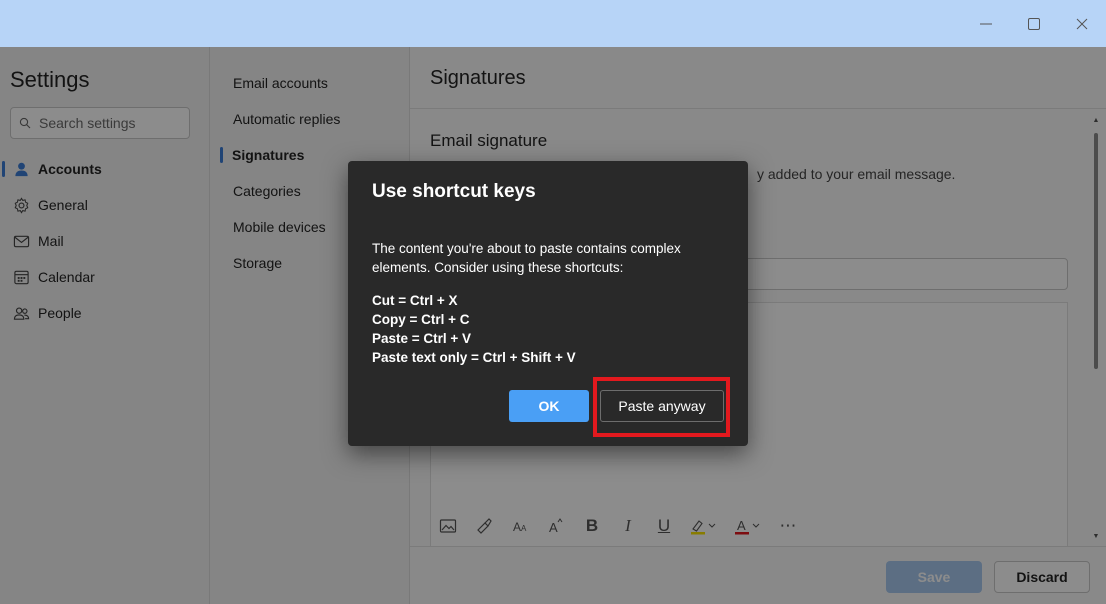 This screenshot has height=604, width=1106. Describe the element at coordinates (661, 407) in the screenshot. I see `highlight-box` at that location.